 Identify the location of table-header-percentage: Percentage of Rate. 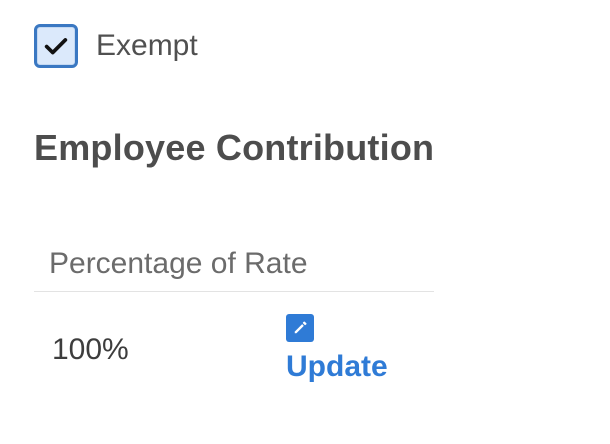
(234, 264).